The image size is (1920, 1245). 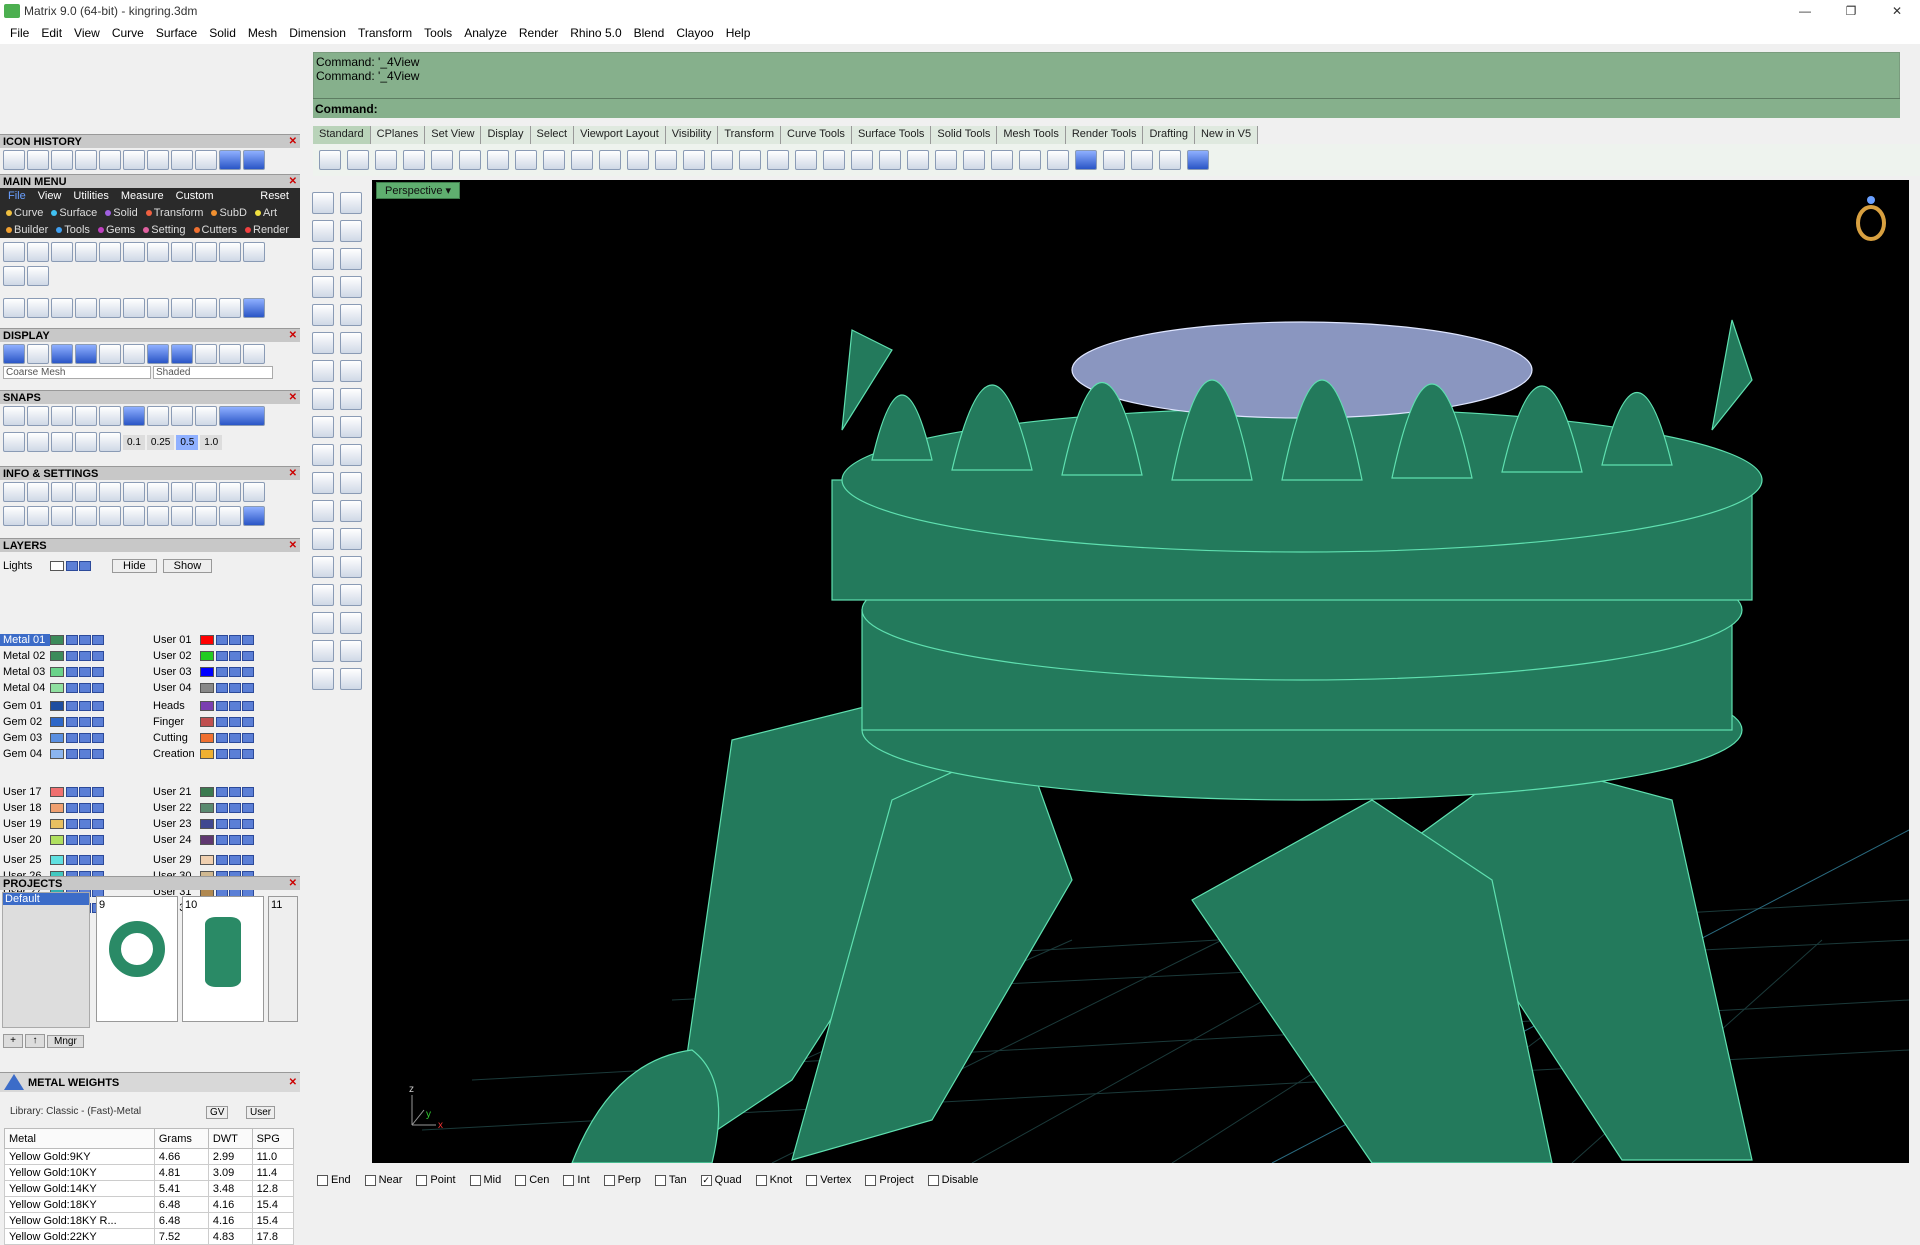 What do you see at coordinates (14, 276) in the screenshot?
I see `template-icon` at bounding box center [14, 276].